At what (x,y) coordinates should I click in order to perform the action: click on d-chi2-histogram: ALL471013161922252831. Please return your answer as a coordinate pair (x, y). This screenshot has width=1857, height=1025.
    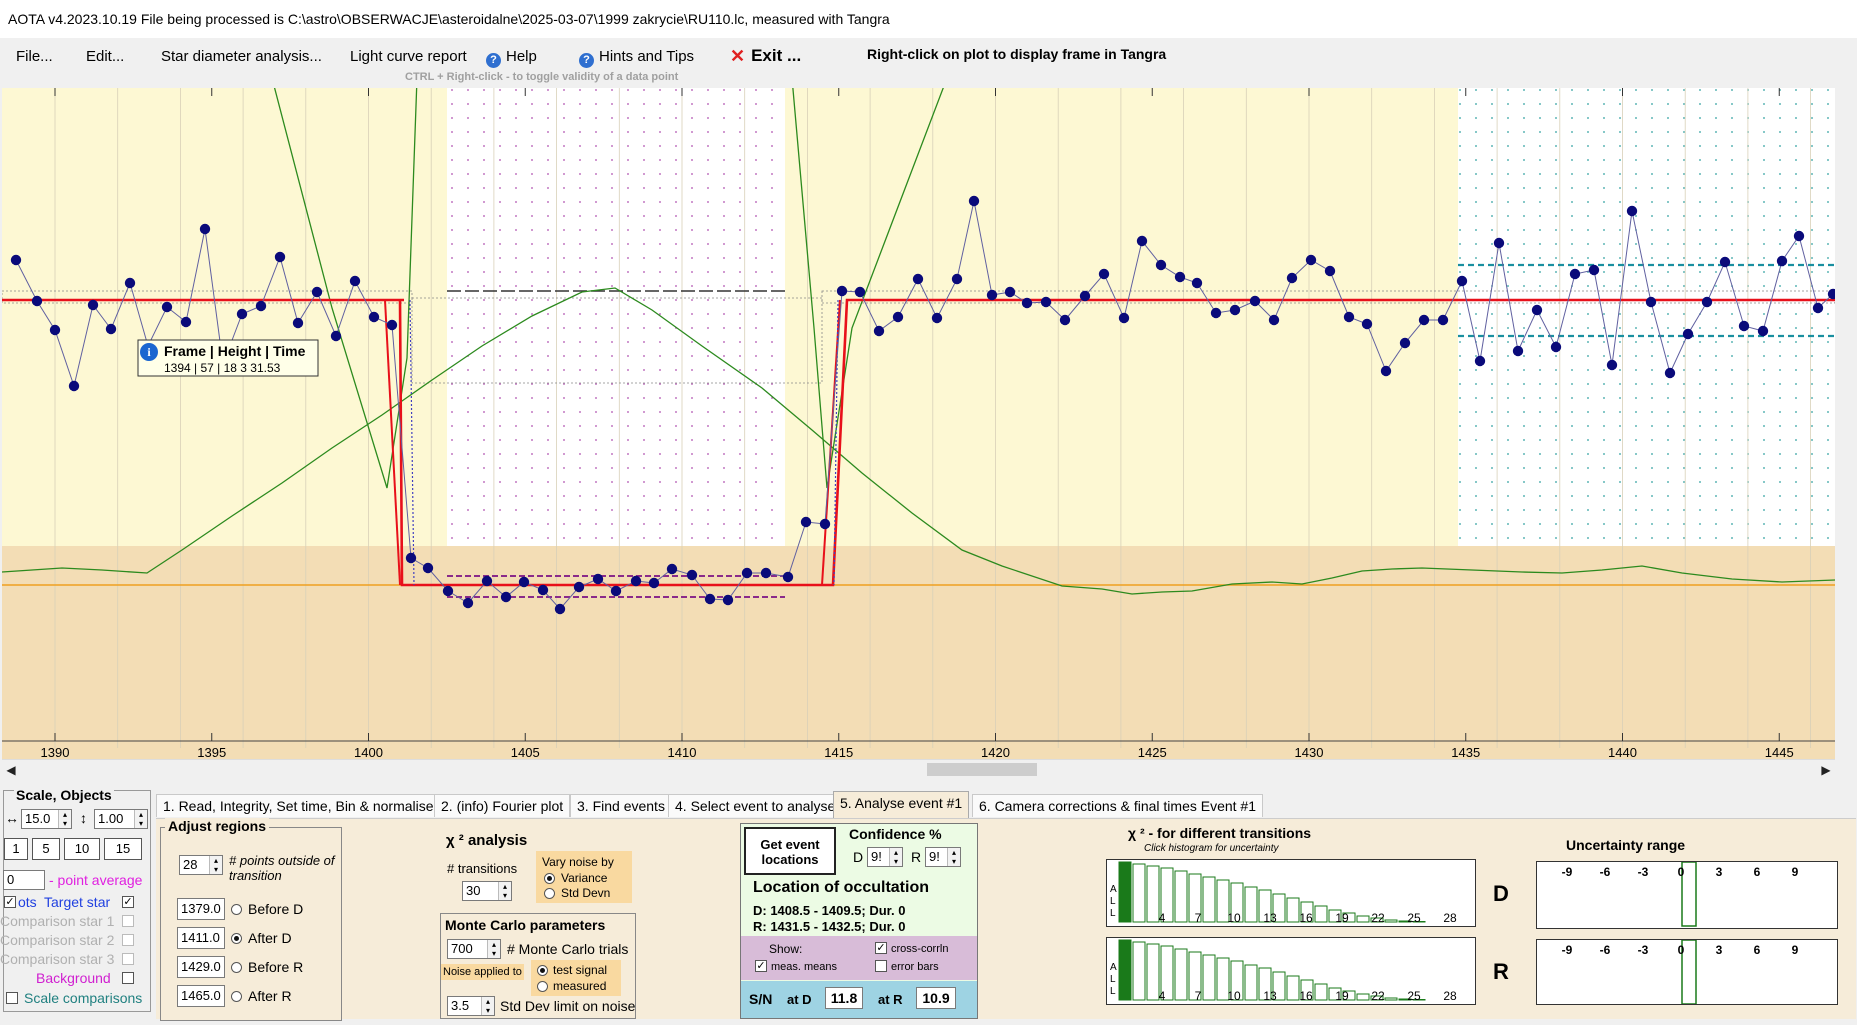
    Looking at the image, I should click on (1291, 893).